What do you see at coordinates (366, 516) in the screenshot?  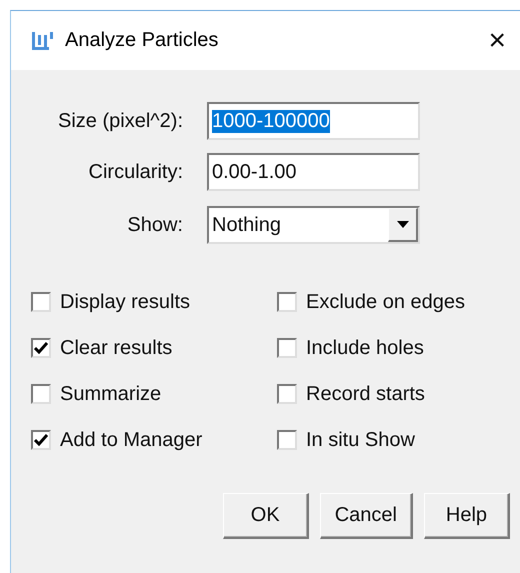 I see `dialog-button: Cancel` at bounding box center [366, 516].